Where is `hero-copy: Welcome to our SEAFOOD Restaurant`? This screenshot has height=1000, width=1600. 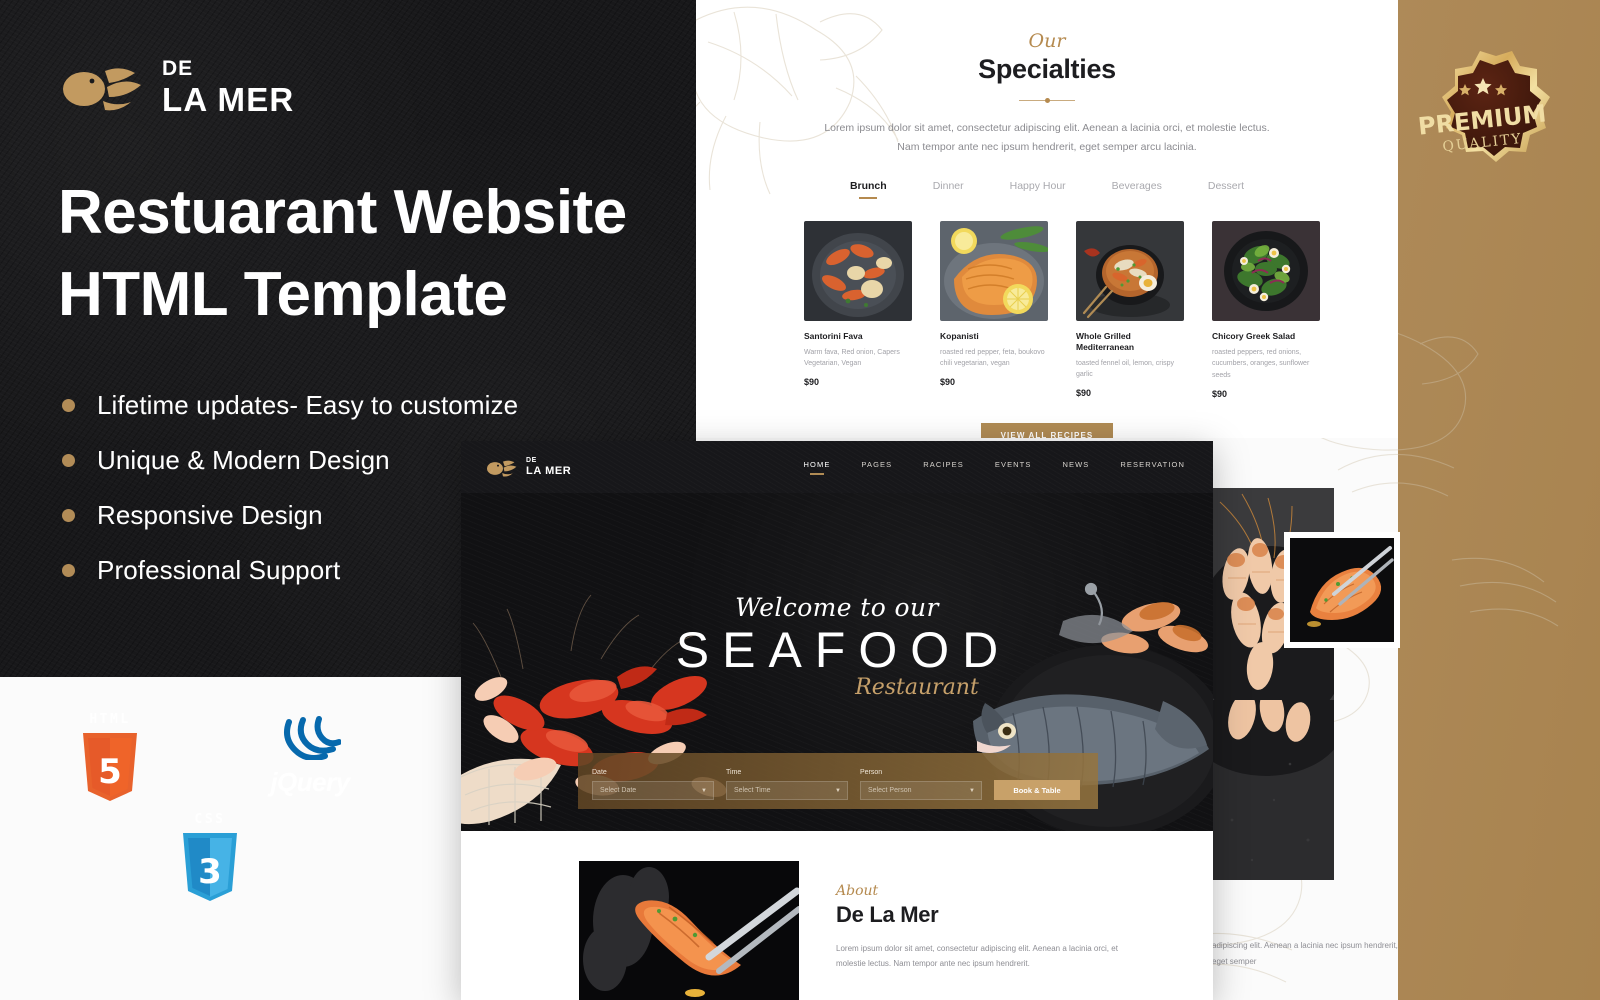
hero-copy: Welcome to our SEAFOOD Restaurant is located at coordinates (837, 646).